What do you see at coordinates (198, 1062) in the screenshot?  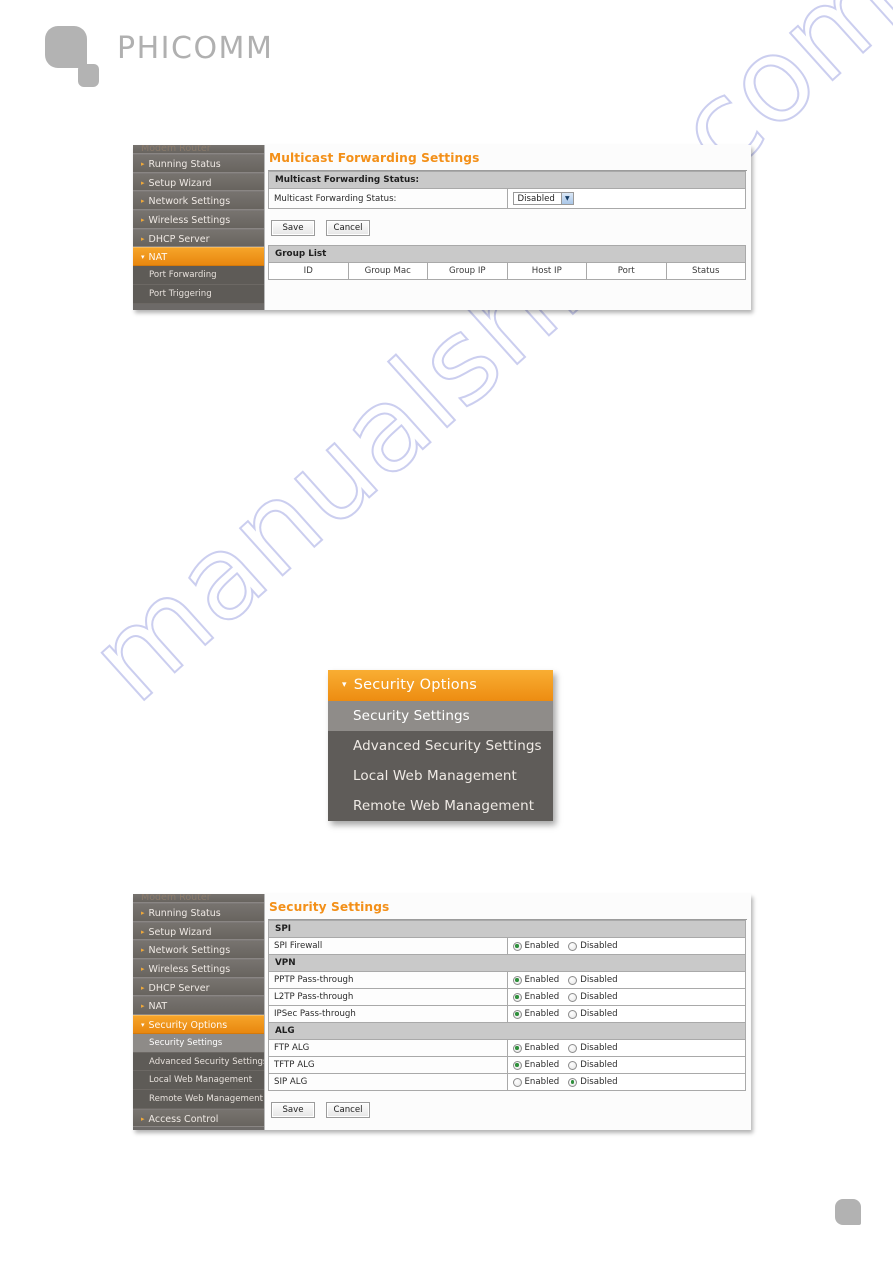 I see `sidebar-subitem-advanced-security-settings: Advanced Security Settings` at bounding box center [198, 1062].